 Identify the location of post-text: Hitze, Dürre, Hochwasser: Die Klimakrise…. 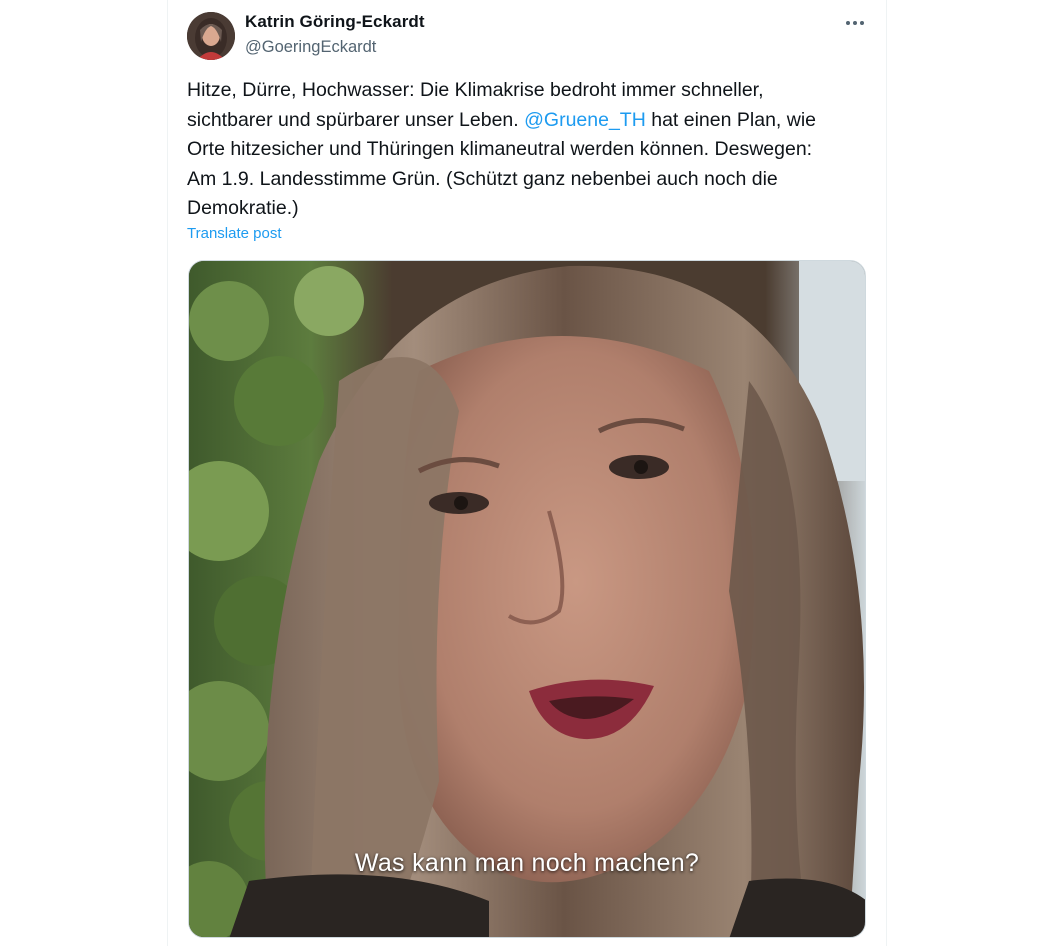
(532, 150).